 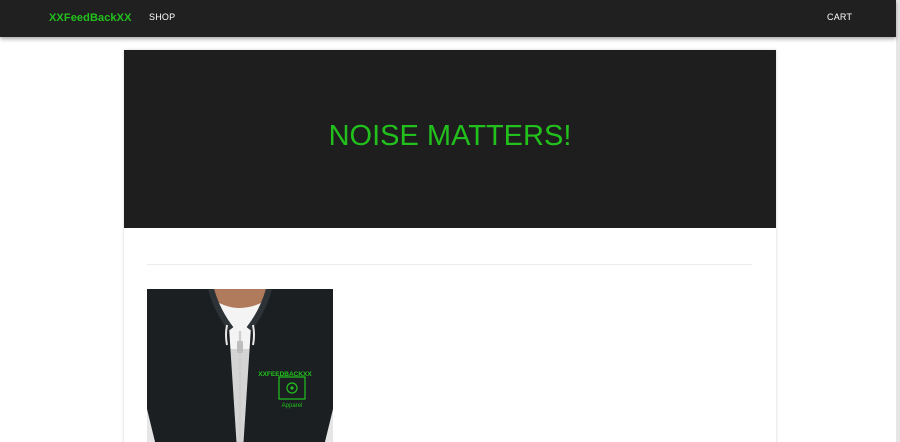 What do you see at coordinates (898, 221) in the screenshot?
I see `page-scrollbar` at bounding box center [898, 221].